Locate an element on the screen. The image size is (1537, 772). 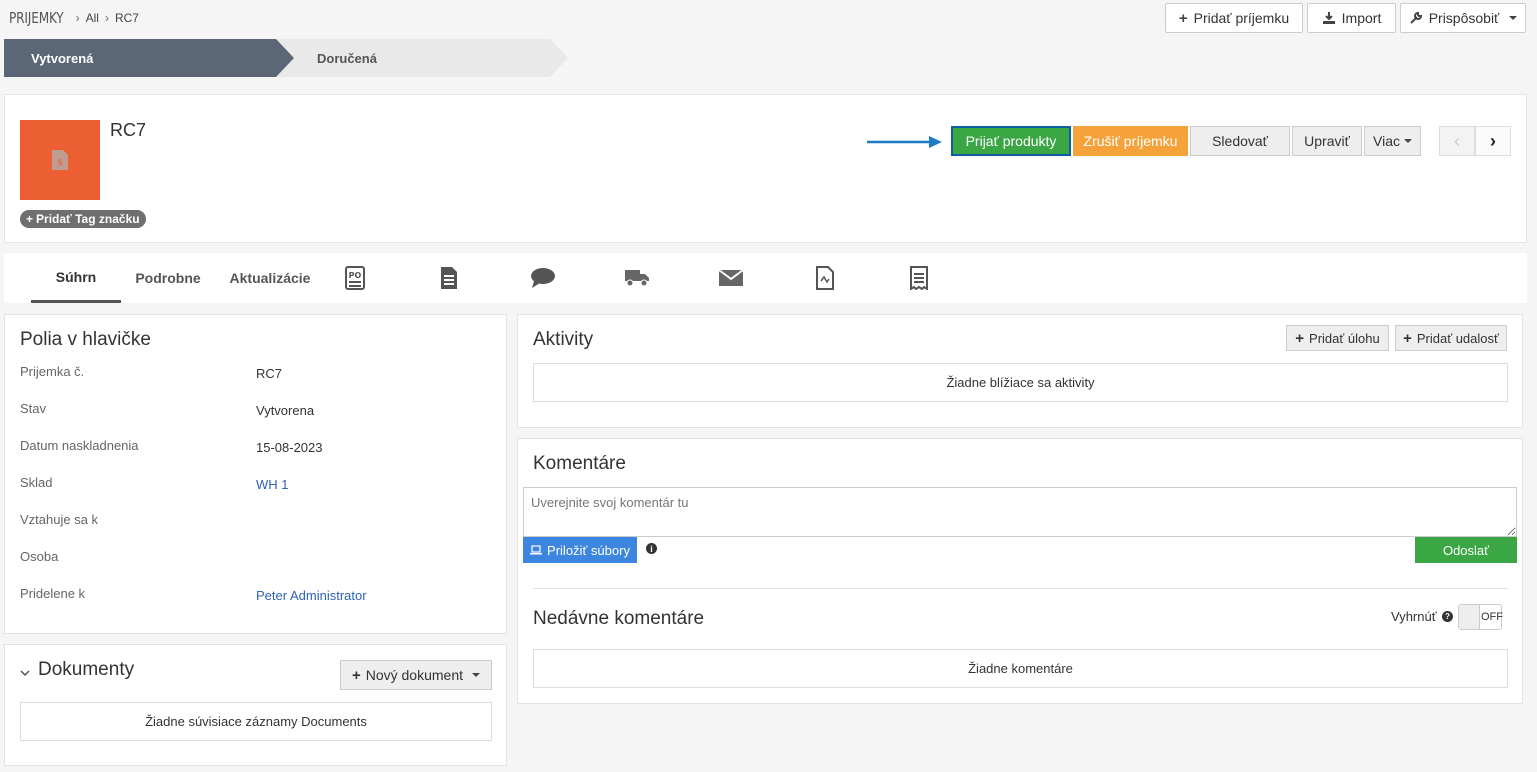
receipt-icon is located at coordinates (919, 278).